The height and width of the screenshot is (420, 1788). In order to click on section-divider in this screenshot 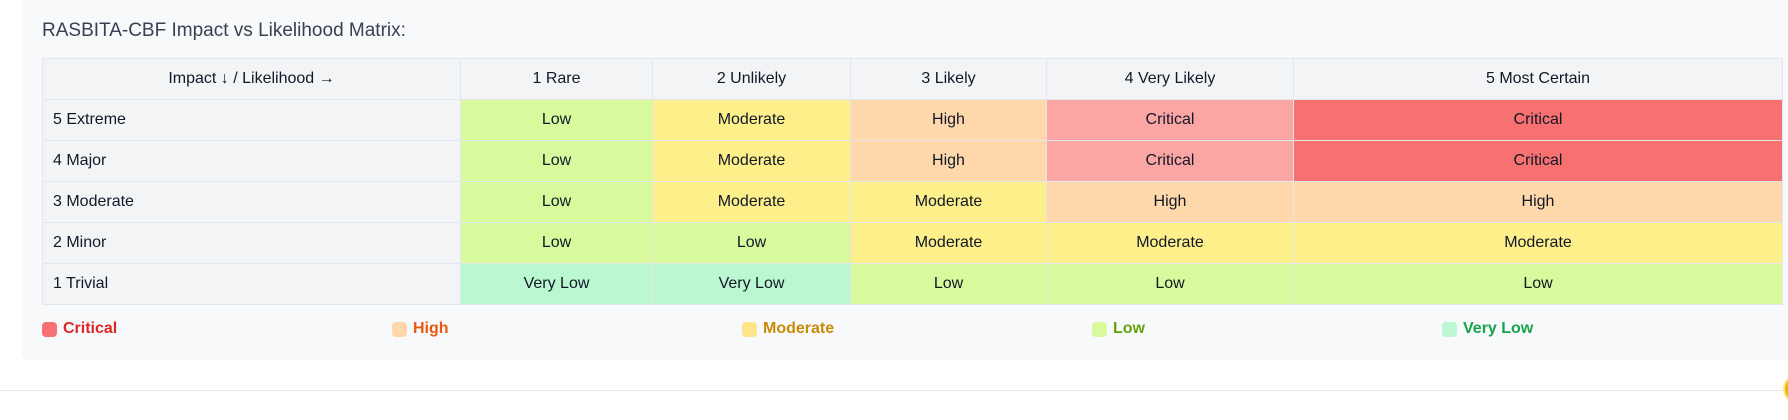, I will do `click(894, 390)`.